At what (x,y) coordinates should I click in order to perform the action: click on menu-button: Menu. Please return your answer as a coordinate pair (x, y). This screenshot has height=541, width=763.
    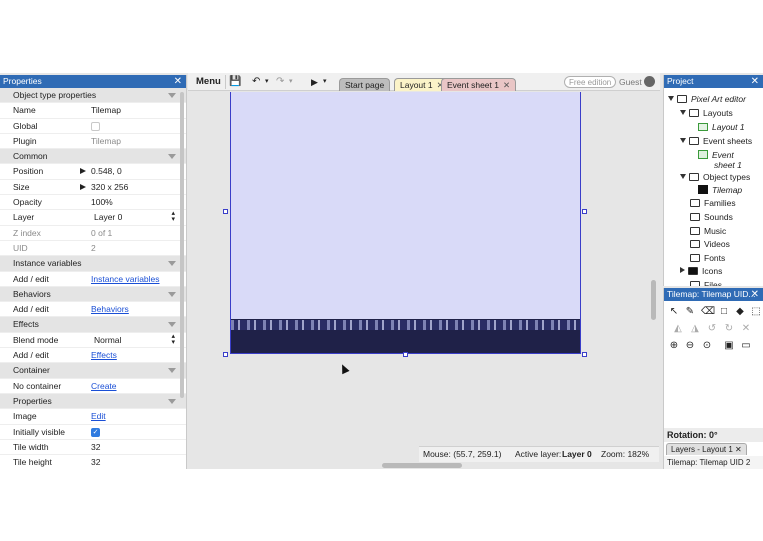
    Looking at the image, I should click on (209, 82).